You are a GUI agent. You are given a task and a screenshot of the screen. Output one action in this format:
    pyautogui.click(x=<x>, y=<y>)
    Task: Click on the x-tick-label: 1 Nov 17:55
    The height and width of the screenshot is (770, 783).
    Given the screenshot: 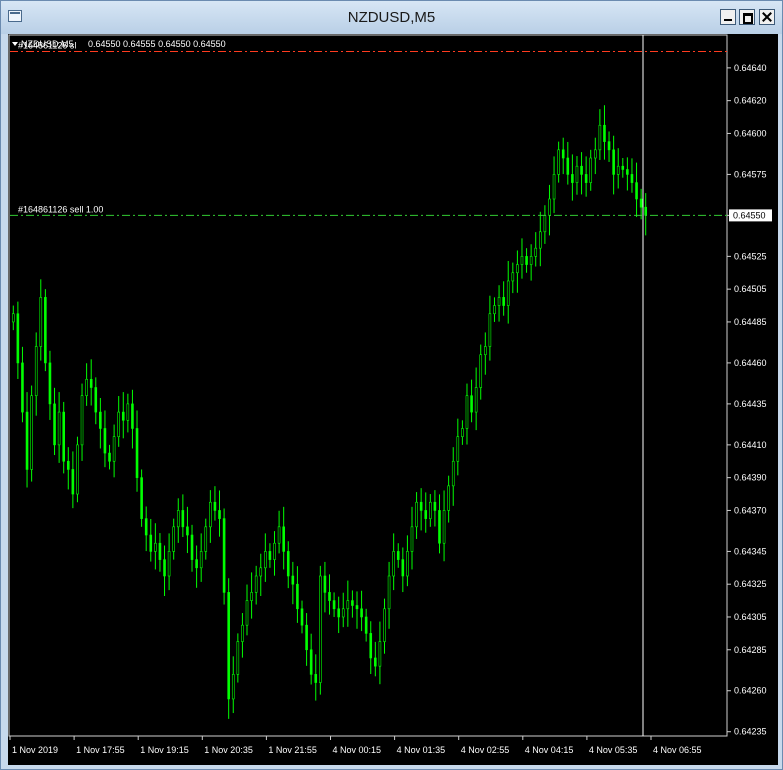 What is the action you would take?
    pyautogui.click(x=100, y=750)
    